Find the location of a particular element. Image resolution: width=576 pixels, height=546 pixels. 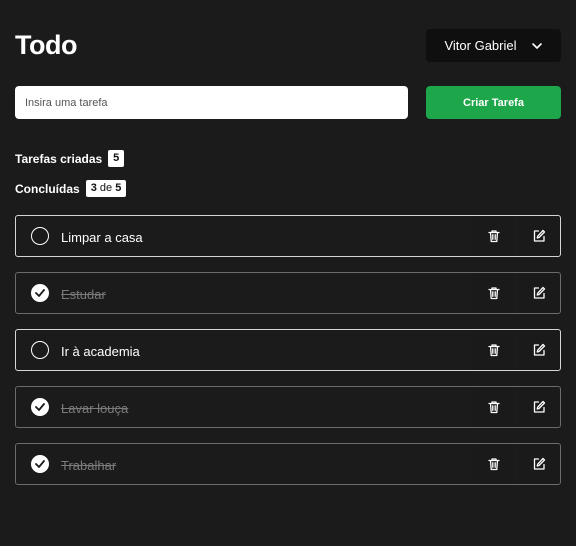

completed-total: 5 is located at coordinates (118, 188).